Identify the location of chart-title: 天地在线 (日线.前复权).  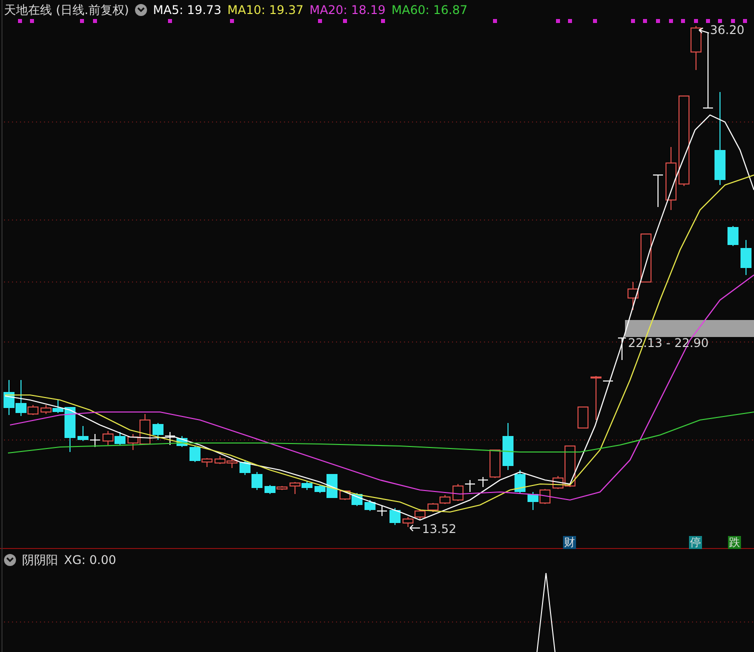
(66, 10).